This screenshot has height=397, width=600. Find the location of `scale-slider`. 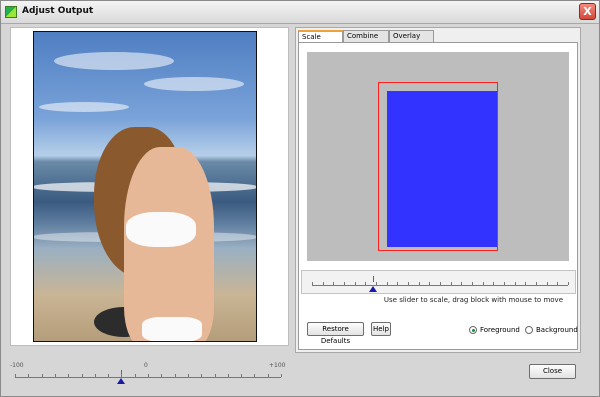

scale-slider is located at coordinates (438, 282).